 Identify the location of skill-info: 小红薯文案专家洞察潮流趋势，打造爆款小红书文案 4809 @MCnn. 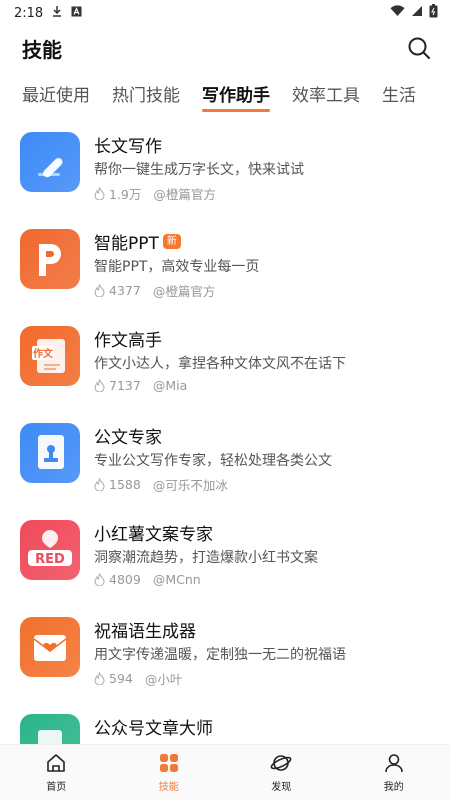
(262, 561).